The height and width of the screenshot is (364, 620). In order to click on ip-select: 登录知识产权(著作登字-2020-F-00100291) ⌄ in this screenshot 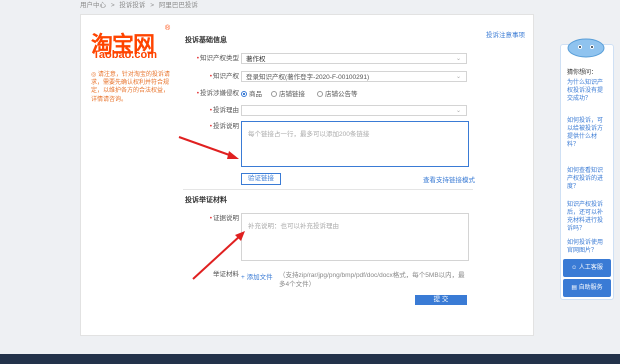, I will do `click(354, 76)`.